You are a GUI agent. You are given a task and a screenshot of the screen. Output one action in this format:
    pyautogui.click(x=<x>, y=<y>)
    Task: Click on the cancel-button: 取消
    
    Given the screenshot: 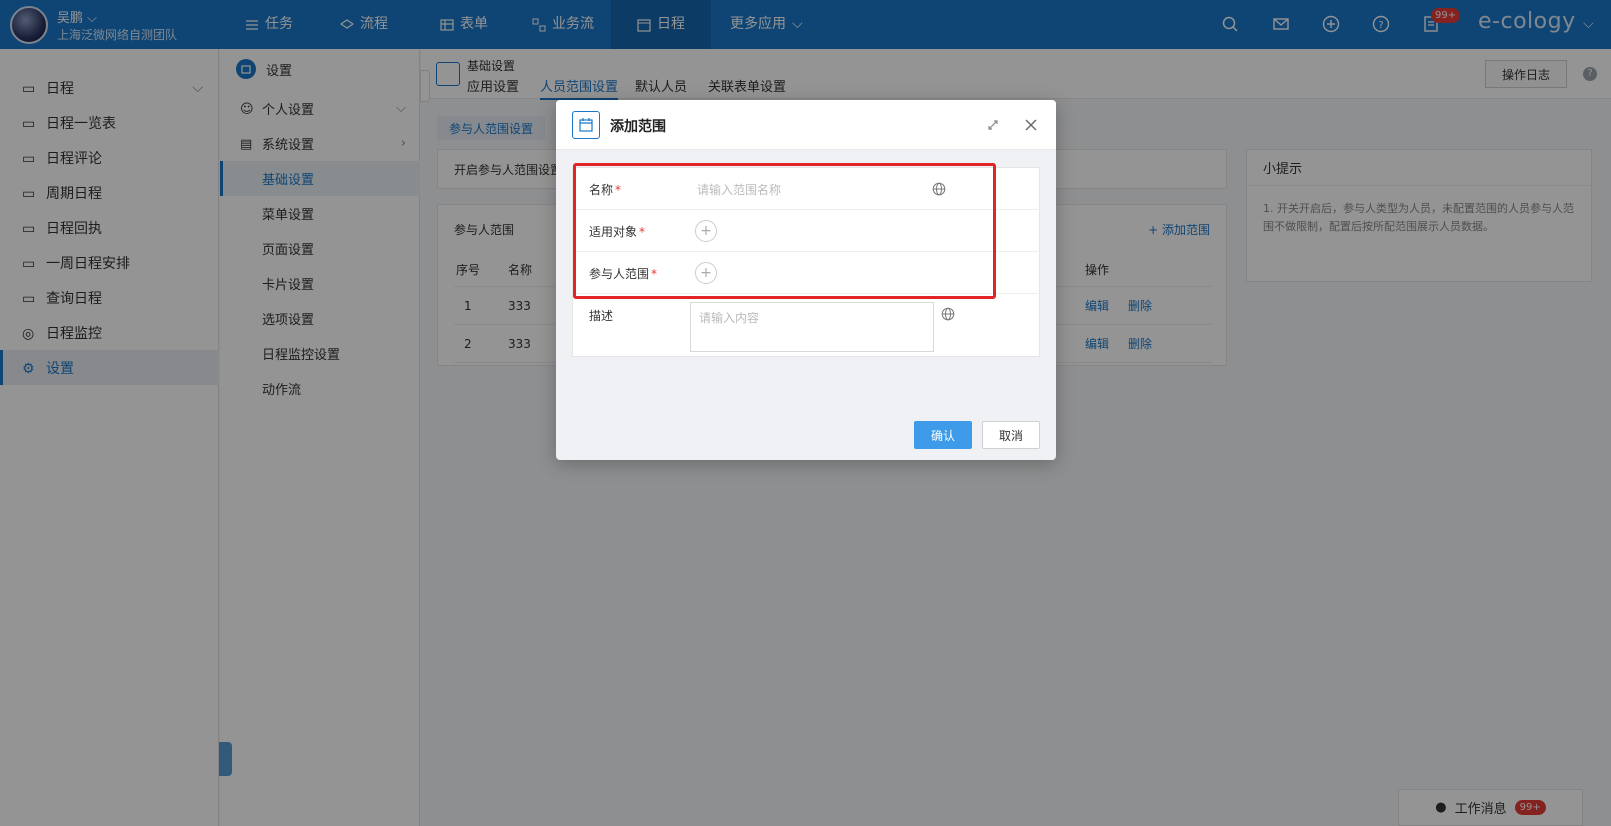 What is the action you would take?
    pyautogui.click(x=1011, y=435)
    